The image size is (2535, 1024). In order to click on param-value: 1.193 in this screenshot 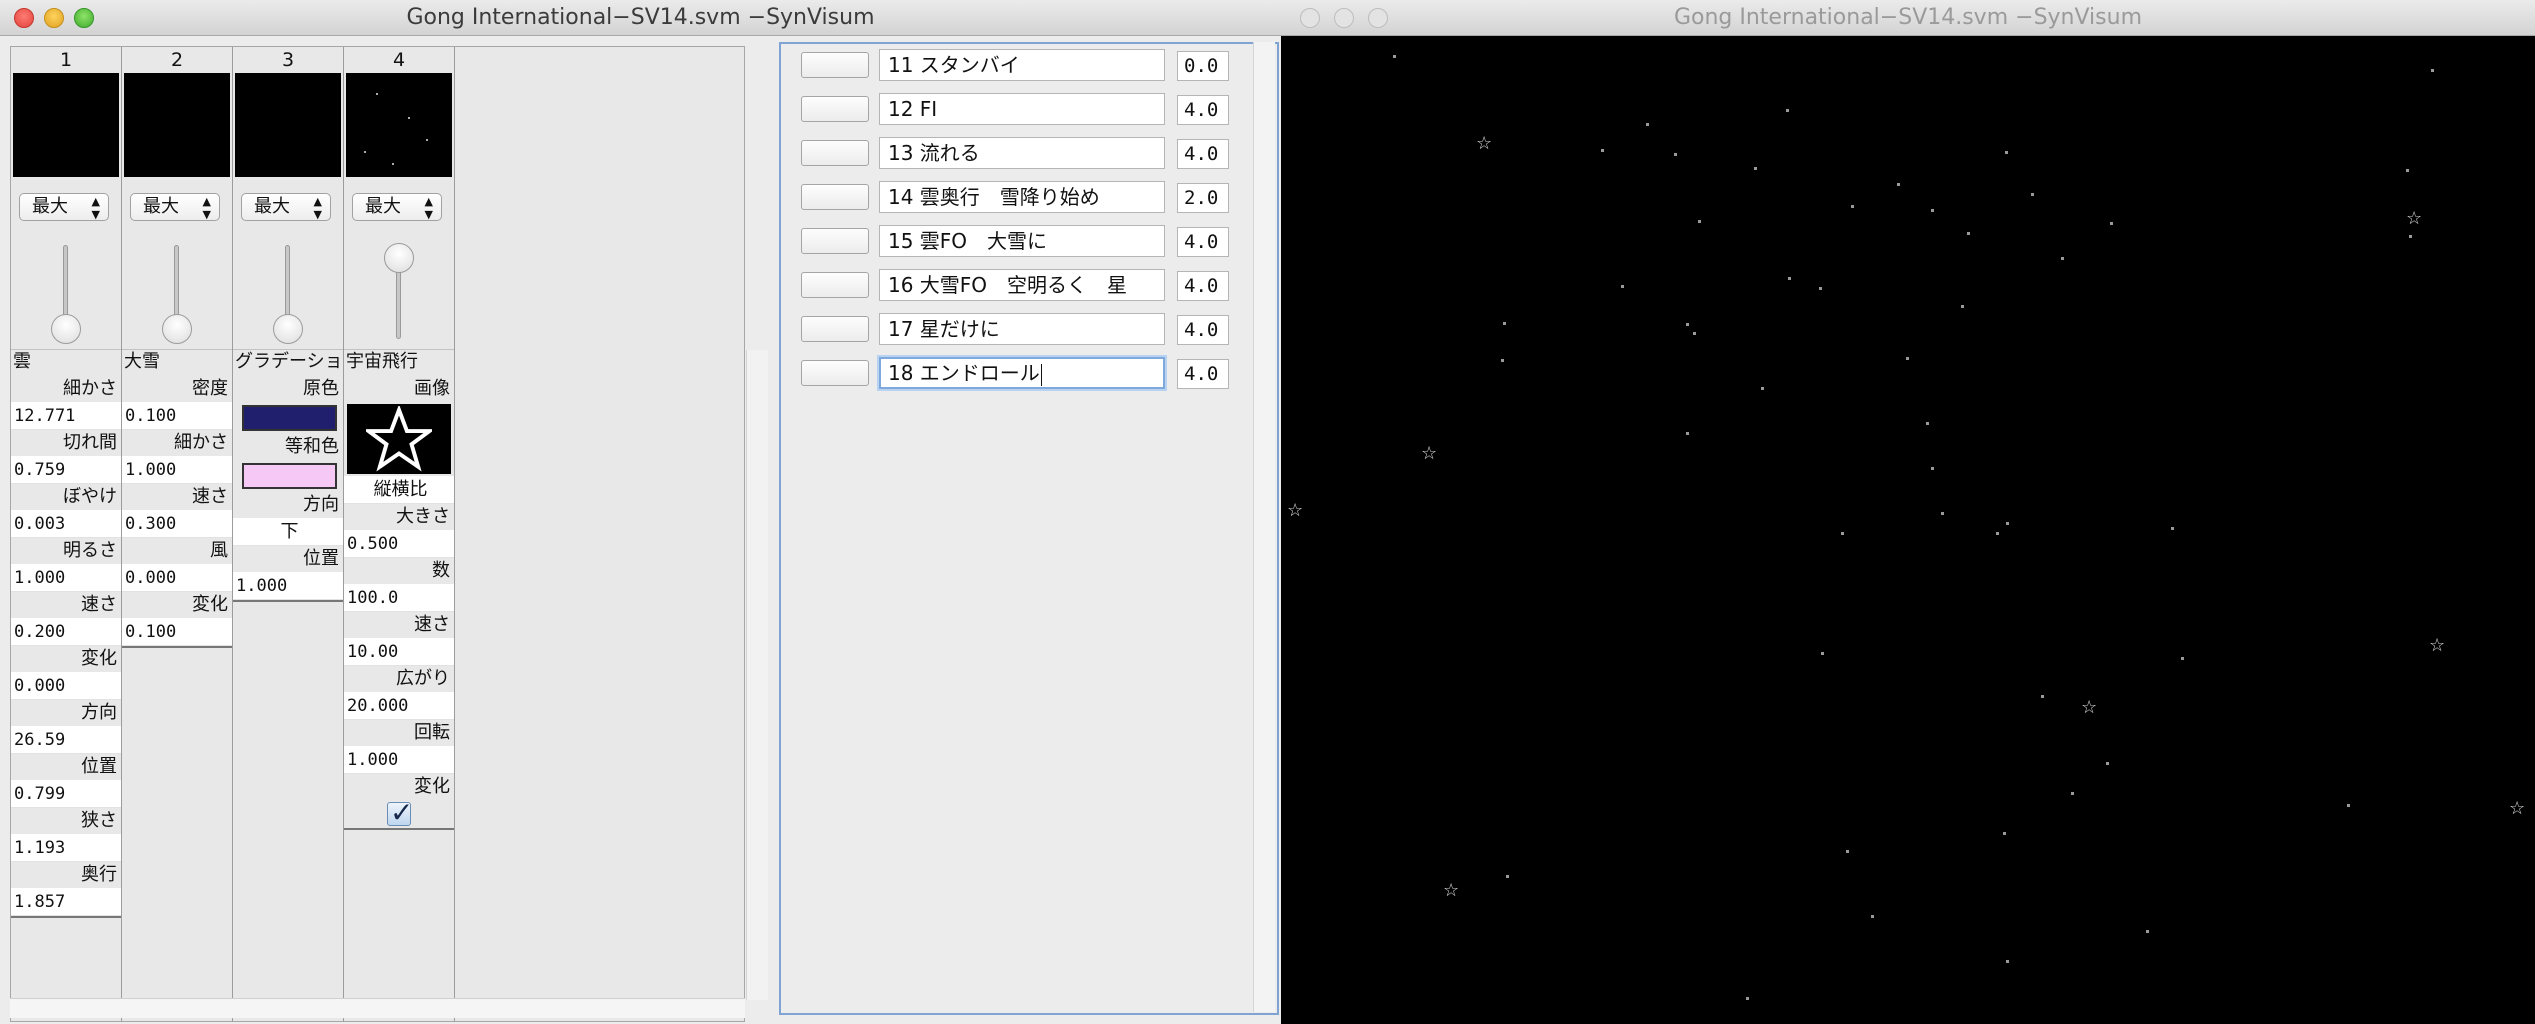, I will do `click(66, 848)`.